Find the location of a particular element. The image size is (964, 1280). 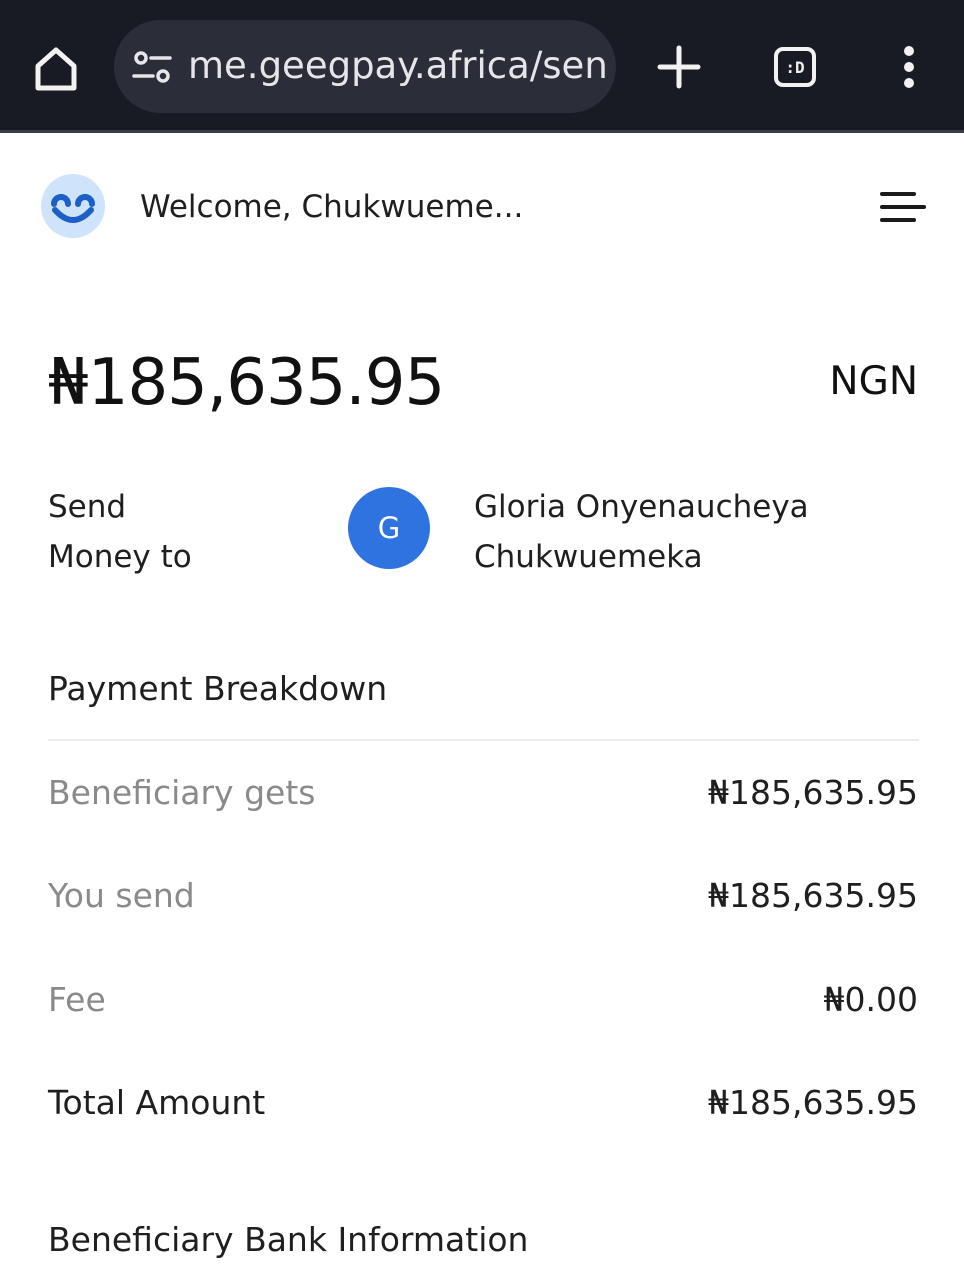

send-label-line-1: Send is located at coordinates (87, 507).